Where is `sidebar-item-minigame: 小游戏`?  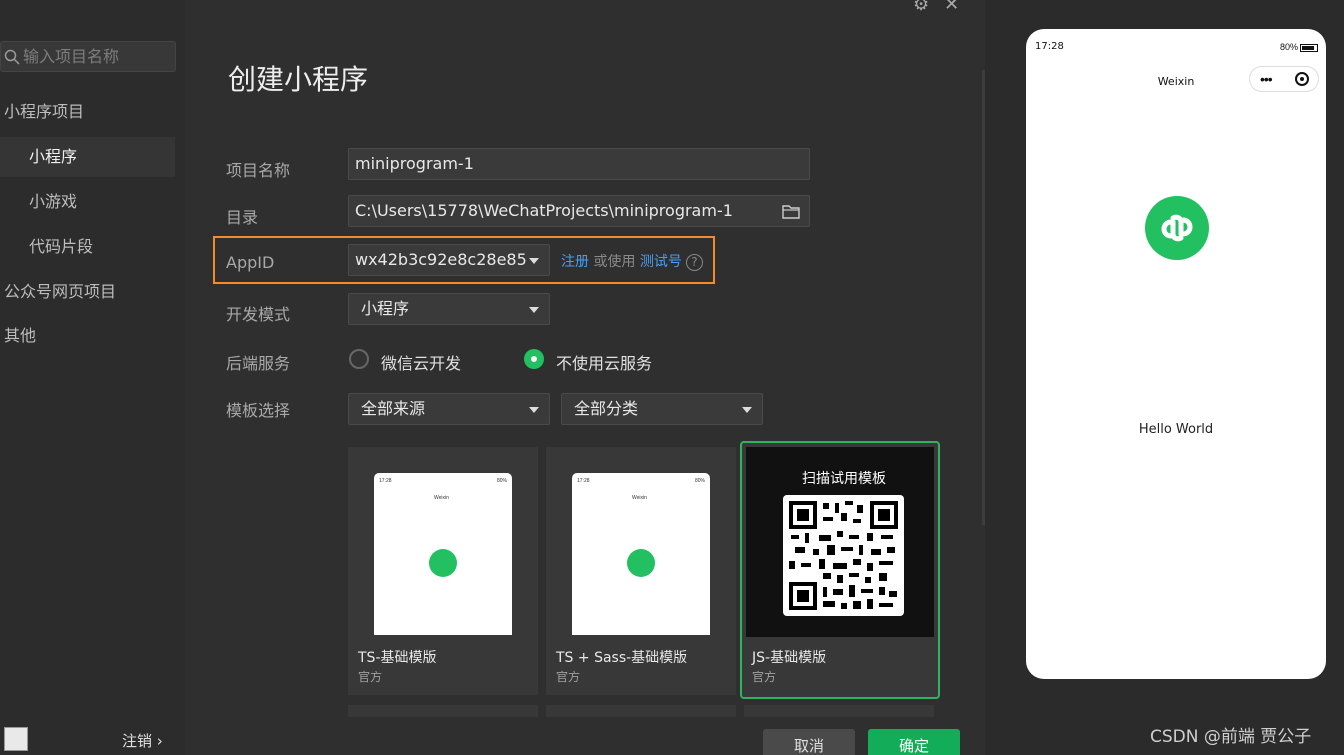 sidebar-item-minigame: 小游戏 is located at coordinates (87, 202).